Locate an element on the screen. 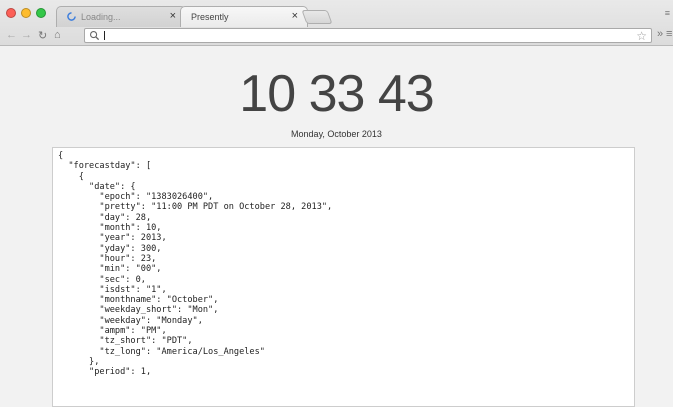 The width and height of the screenshot is (673, 407). tab-loading: Loading... × is located at coordinates (121, 16).